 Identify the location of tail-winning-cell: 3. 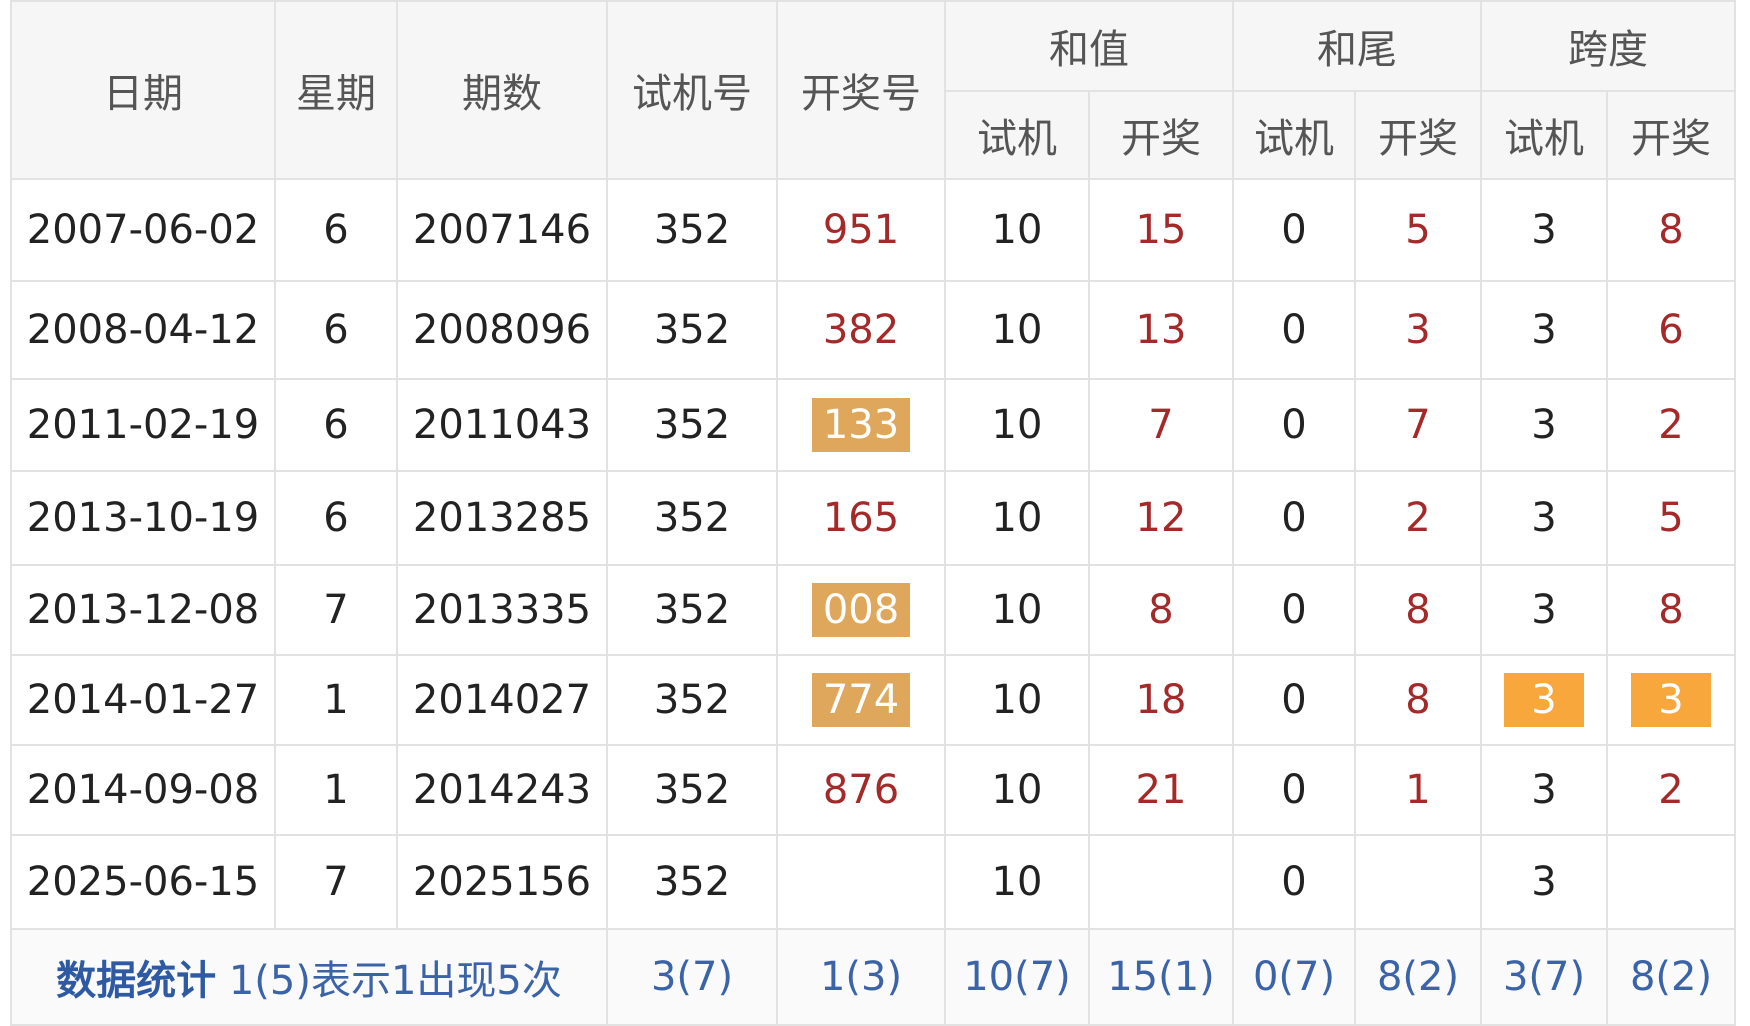
(1418, 330).